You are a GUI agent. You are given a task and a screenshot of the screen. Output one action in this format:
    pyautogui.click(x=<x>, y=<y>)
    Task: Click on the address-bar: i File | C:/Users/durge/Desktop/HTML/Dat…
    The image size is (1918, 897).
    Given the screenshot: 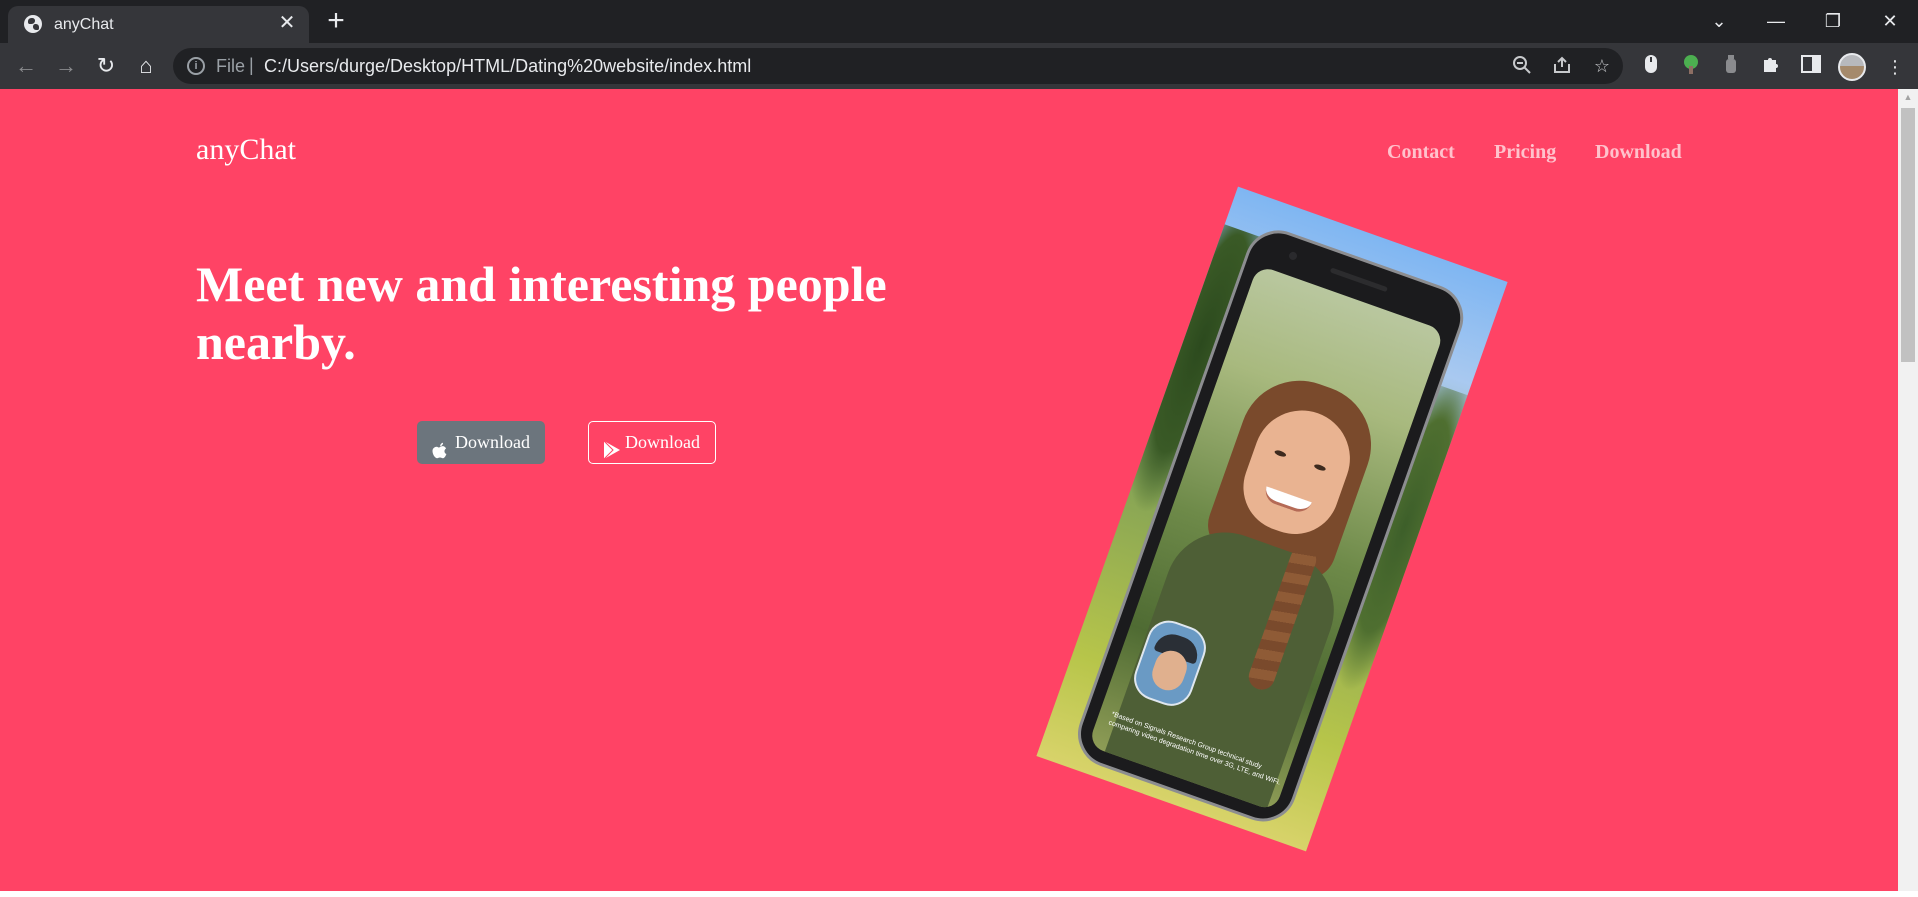 What is the action you would take?
    pyautogui.click(x=898, y=66)
    